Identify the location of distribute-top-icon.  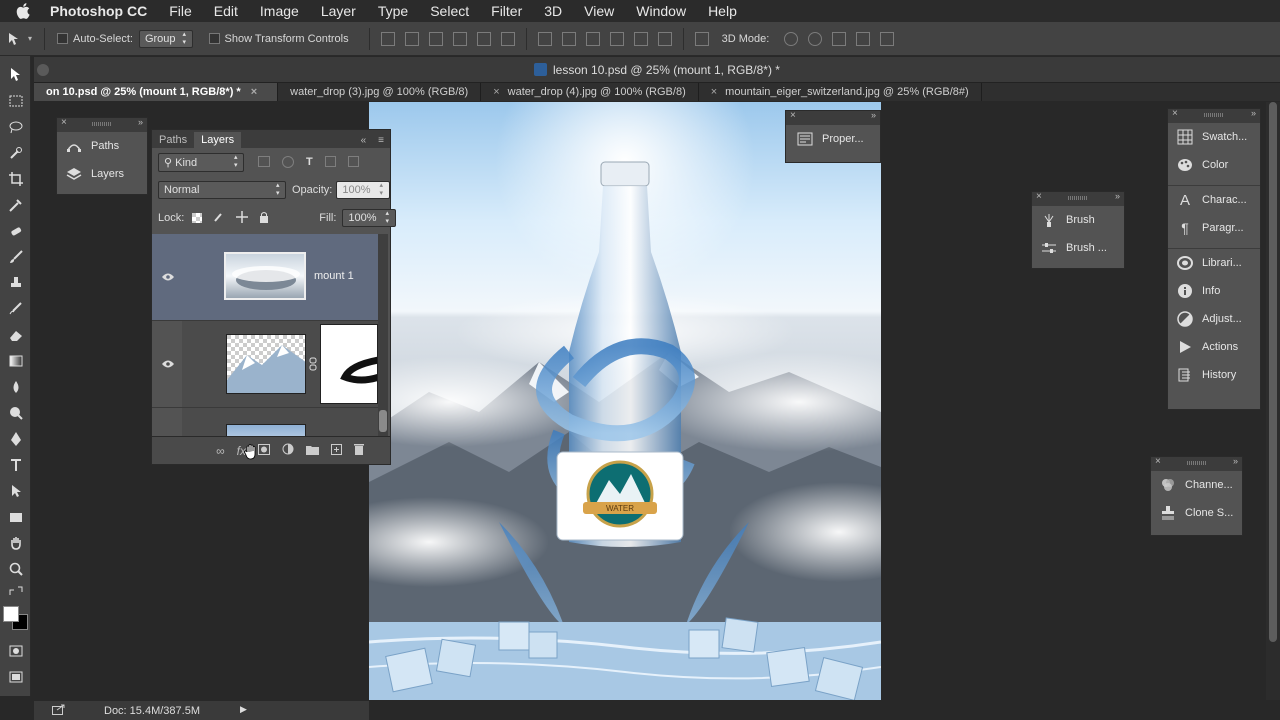
(544, 38).